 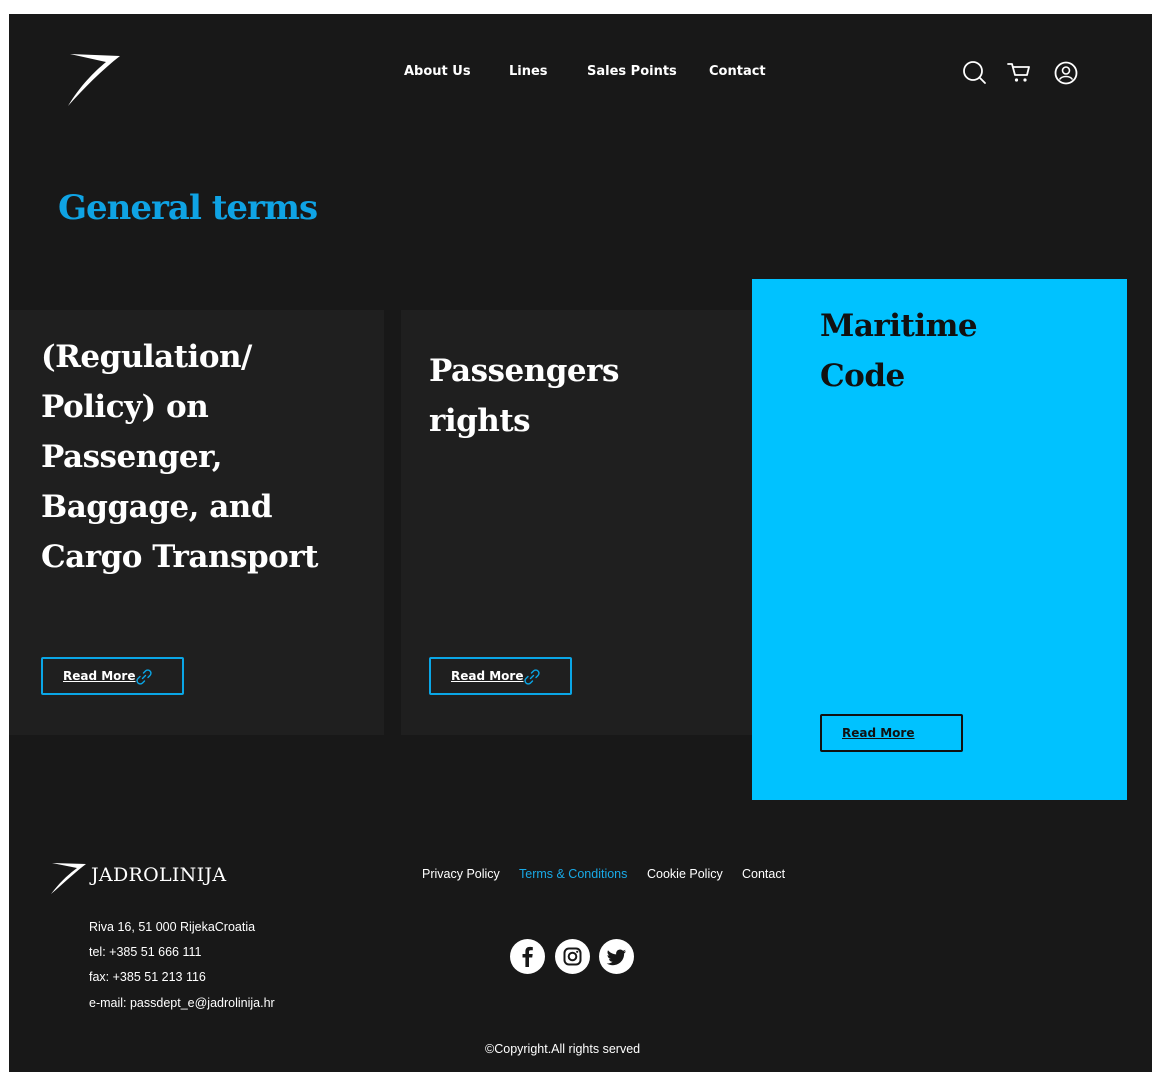 I want to click on facebook-icon, so click(x=527, y=956).